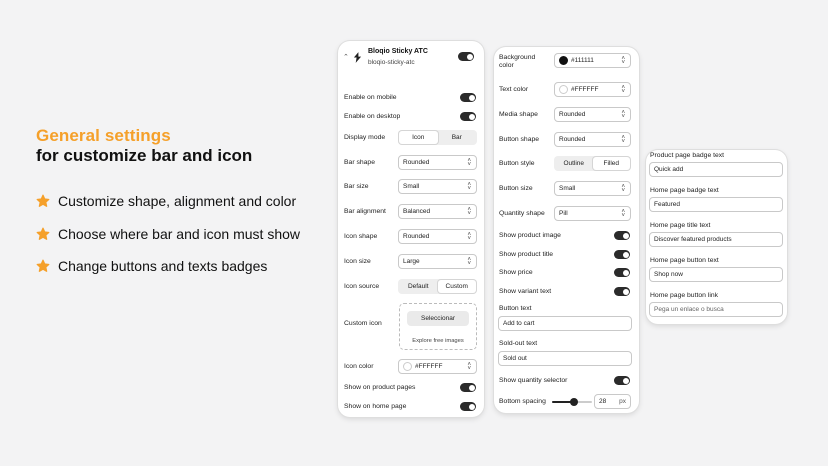 The width and height of the screenshot is (828, 466). Describe the element at coordinates (468, 116) in the screenshot. I see `enable-desktop-toggle` at that location.